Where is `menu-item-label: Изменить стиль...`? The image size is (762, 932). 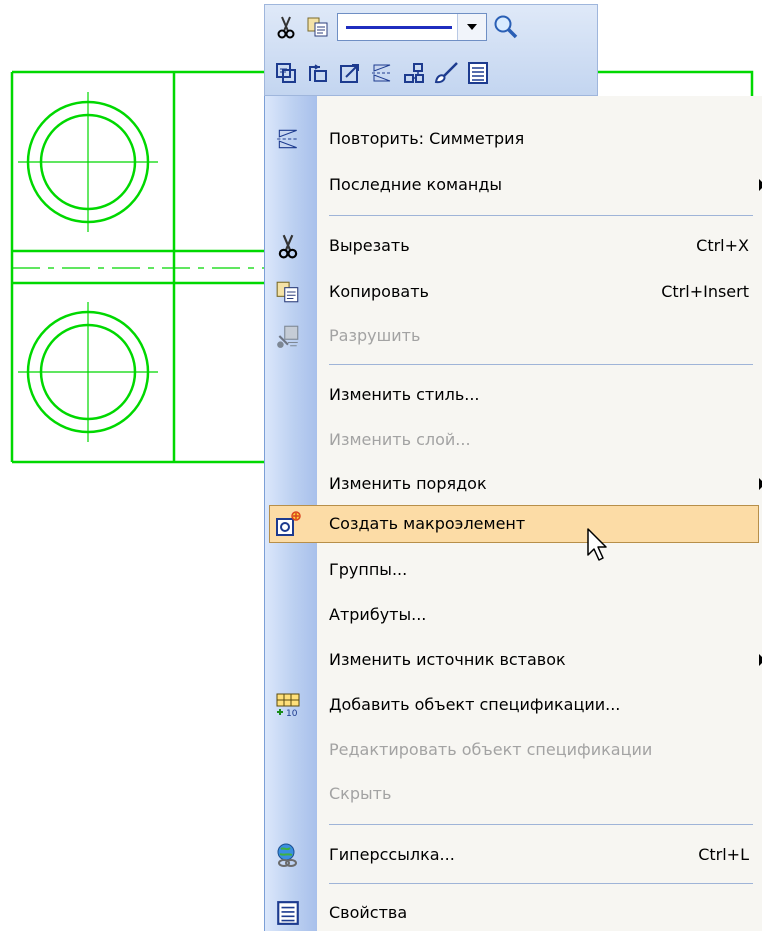
menu-item-label: Изменить стиль... is located at coordinates (404, 394).